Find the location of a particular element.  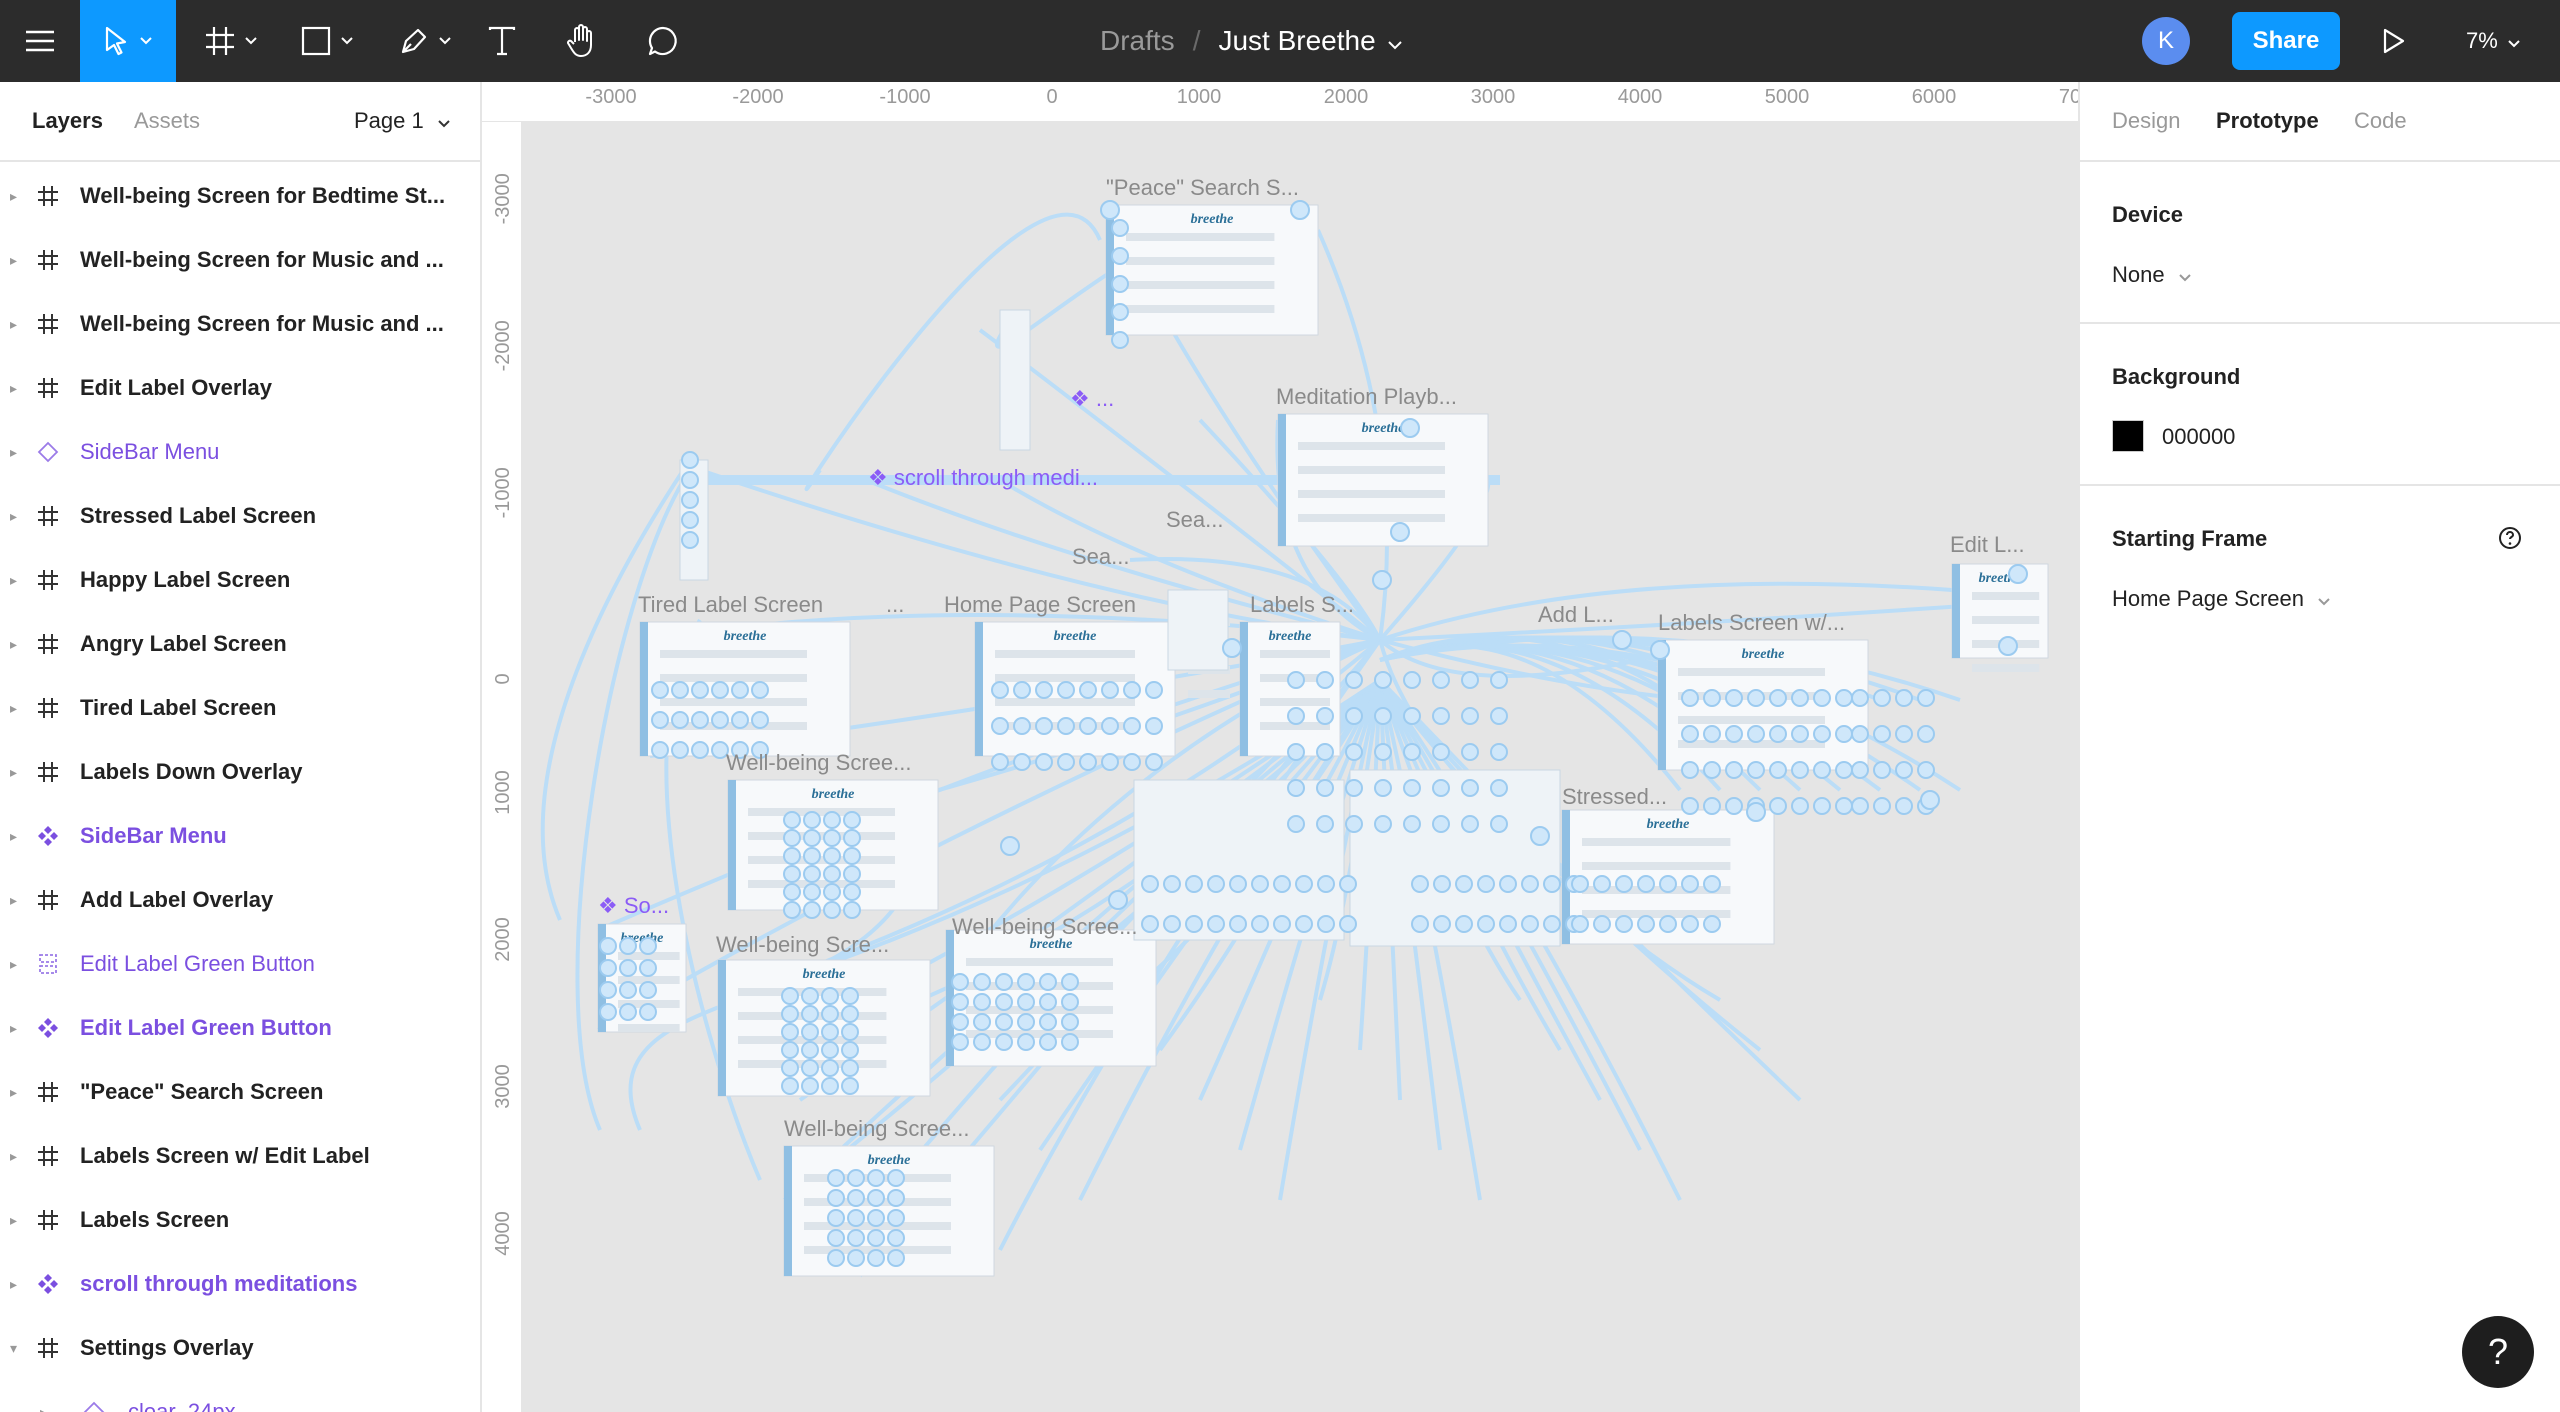

file-name: Just Breethe is located at coordinates (1296, 41).